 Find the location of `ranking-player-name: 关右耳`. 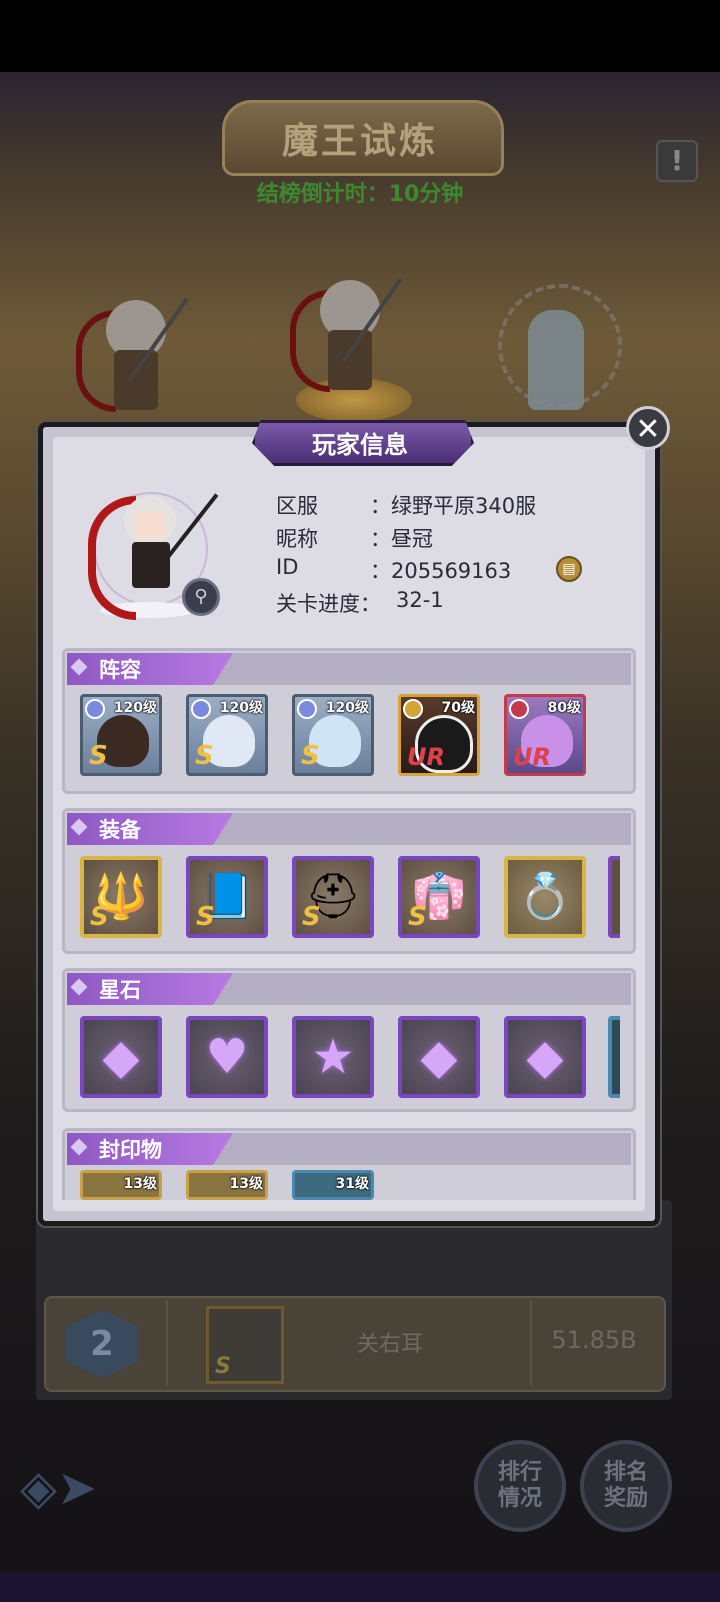

ranking-player-name: 关右耳 is located at coordinates (389, 1344).